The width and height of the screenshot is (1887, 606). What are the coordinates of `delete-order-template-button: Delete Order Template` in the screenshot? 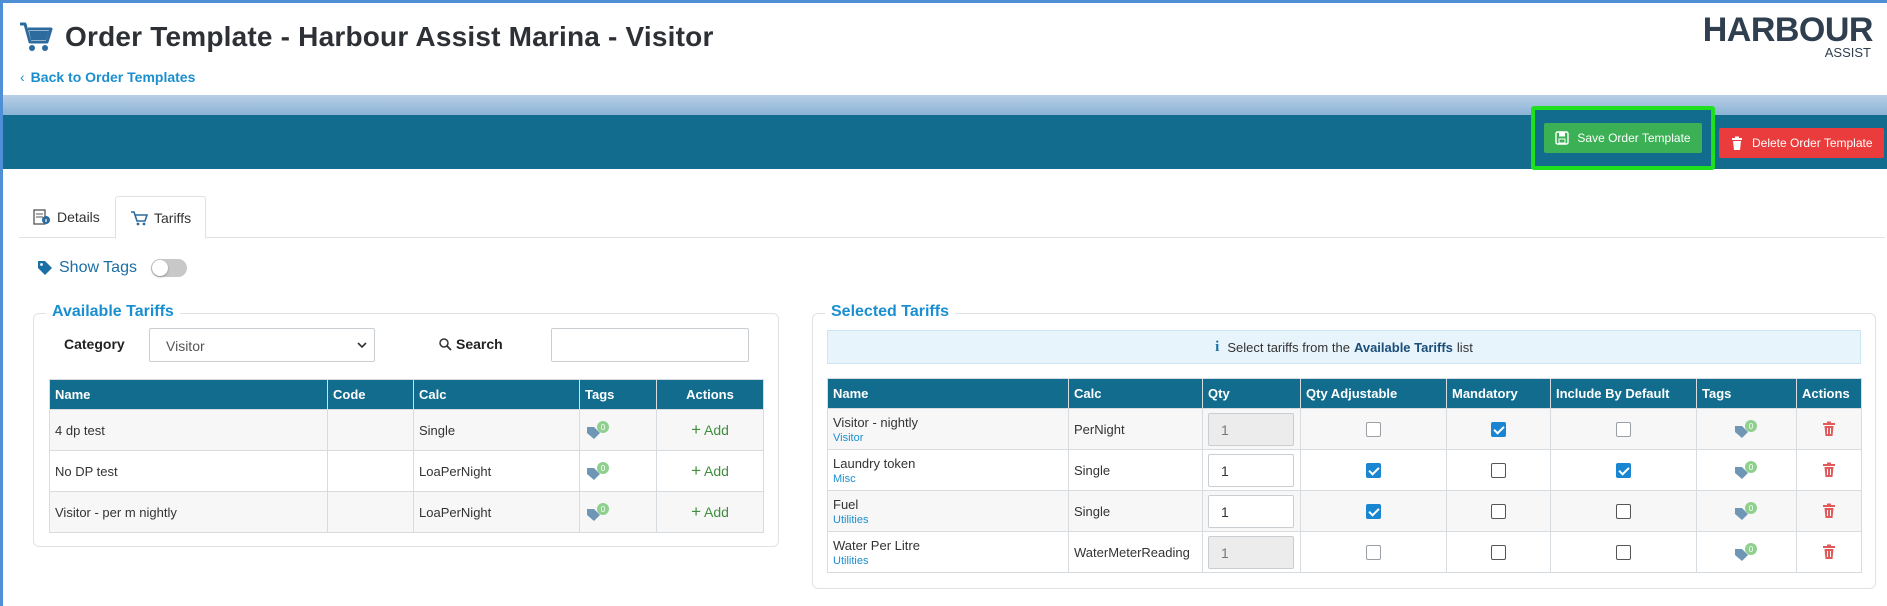 It's located at (1801, 143).